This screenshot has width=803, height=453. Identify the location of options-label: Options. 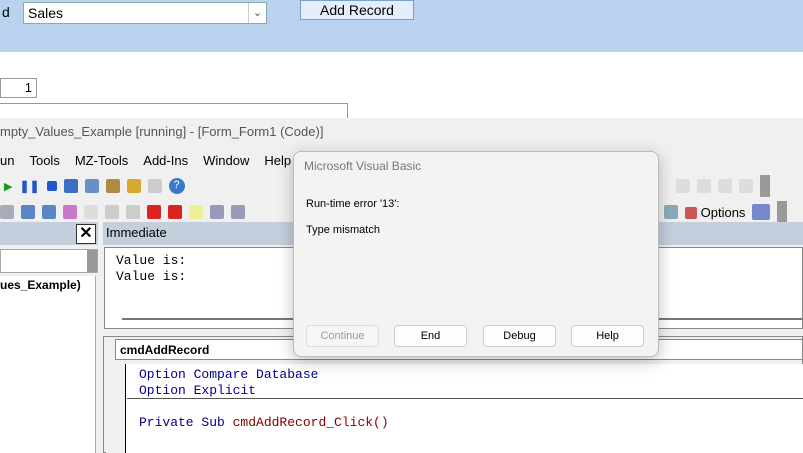
(723, 212).